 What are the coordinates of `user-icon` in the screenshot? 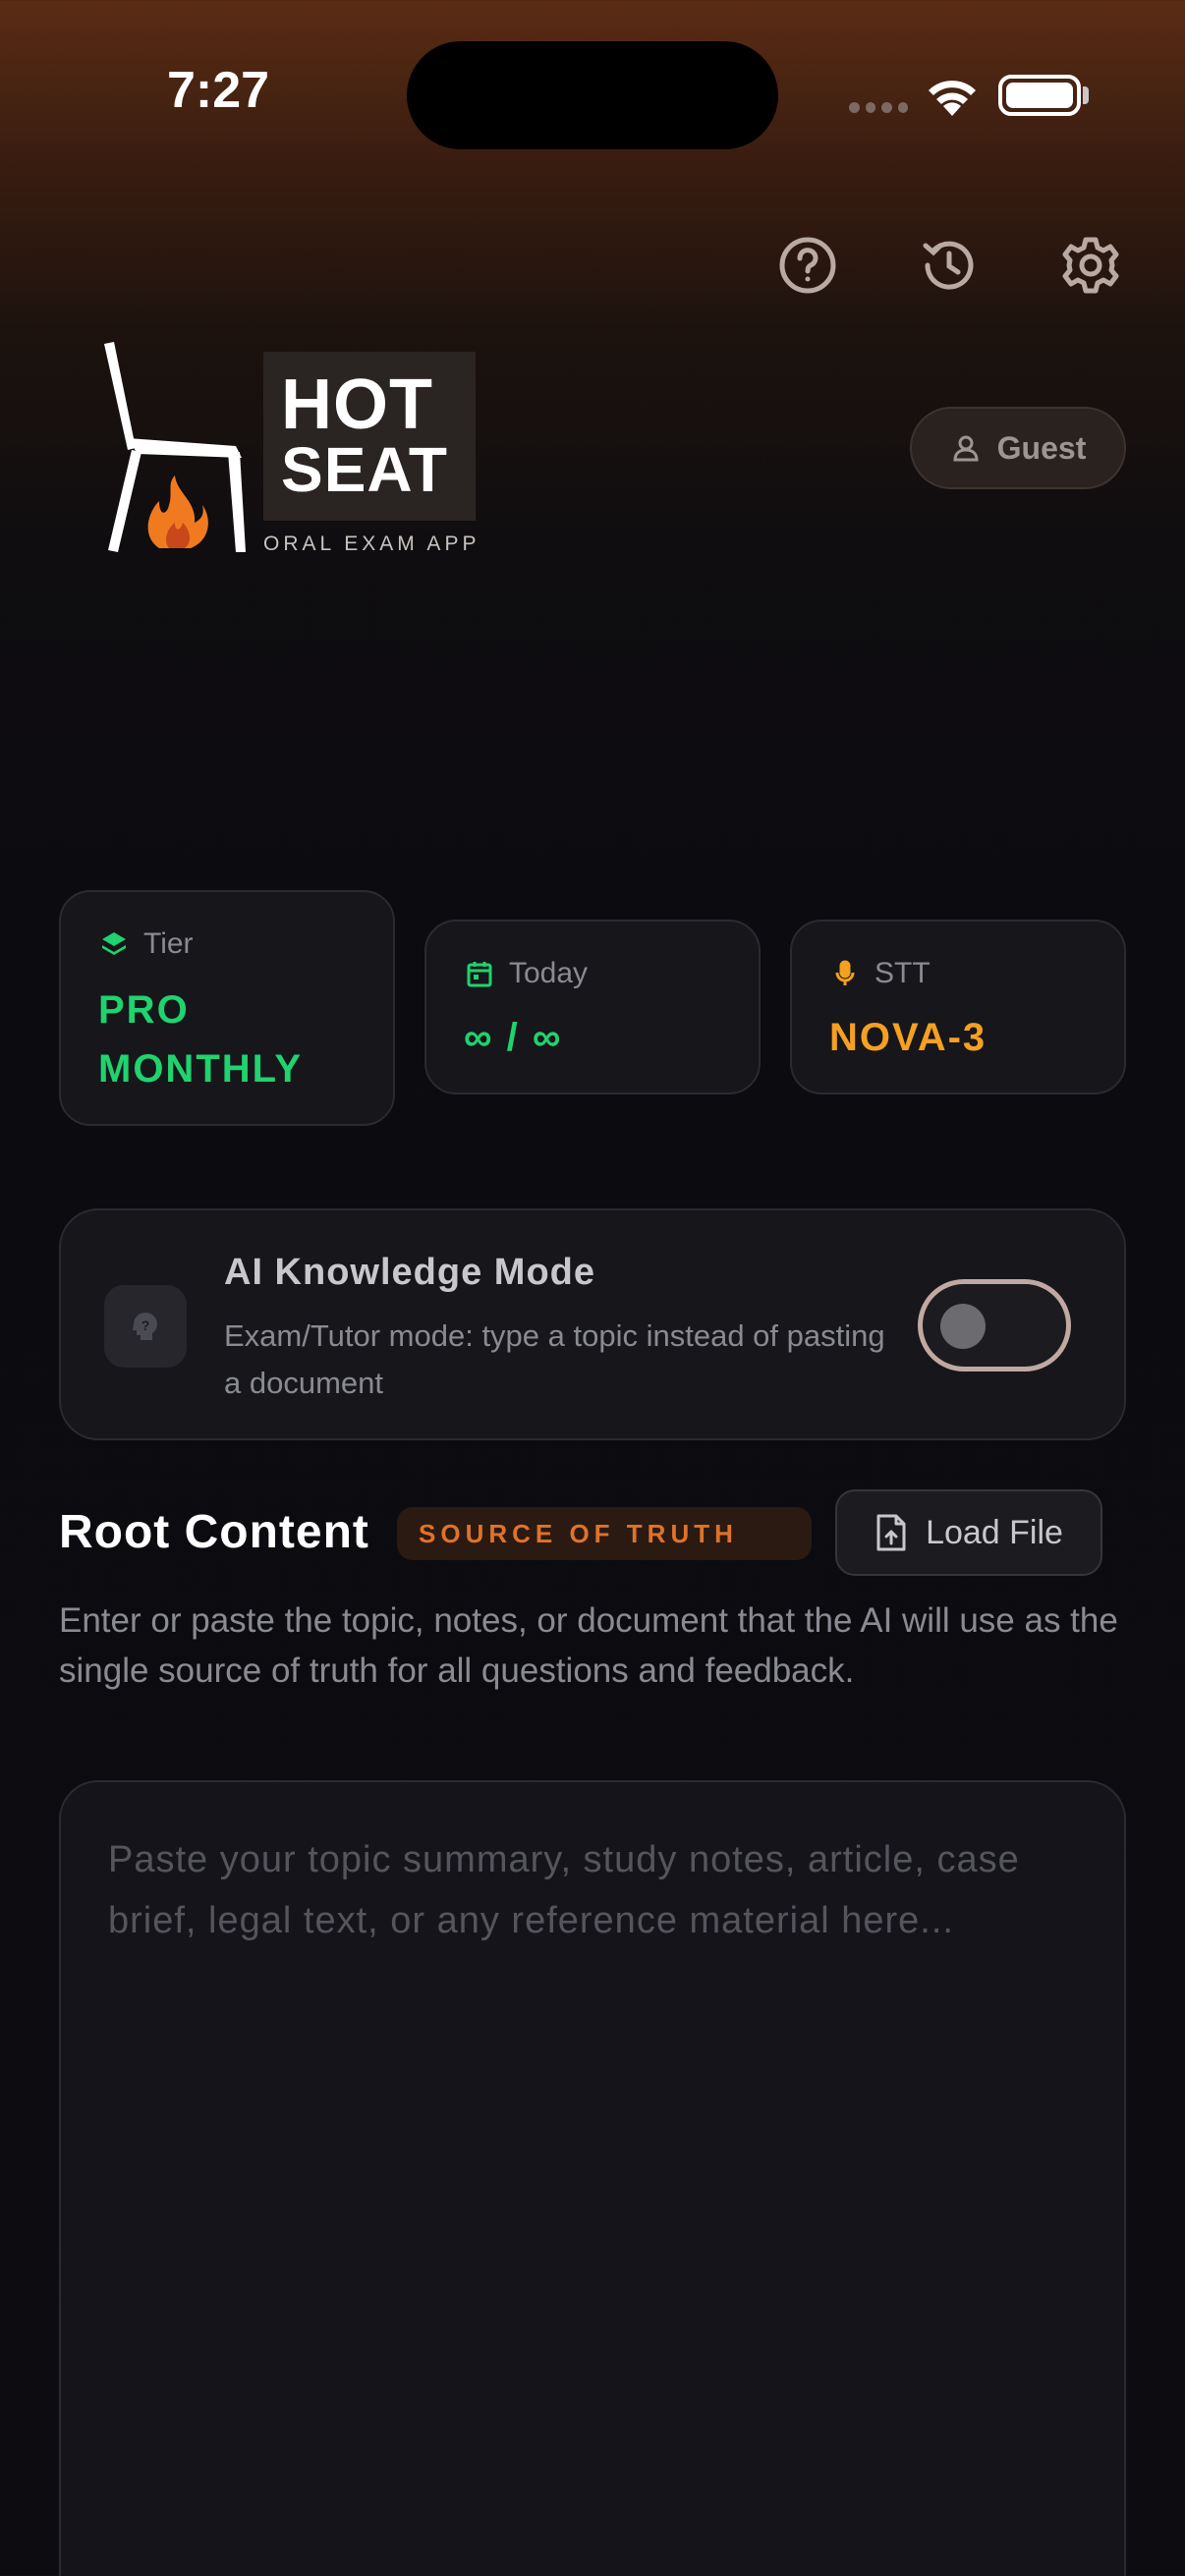 It's located at (966, 448).